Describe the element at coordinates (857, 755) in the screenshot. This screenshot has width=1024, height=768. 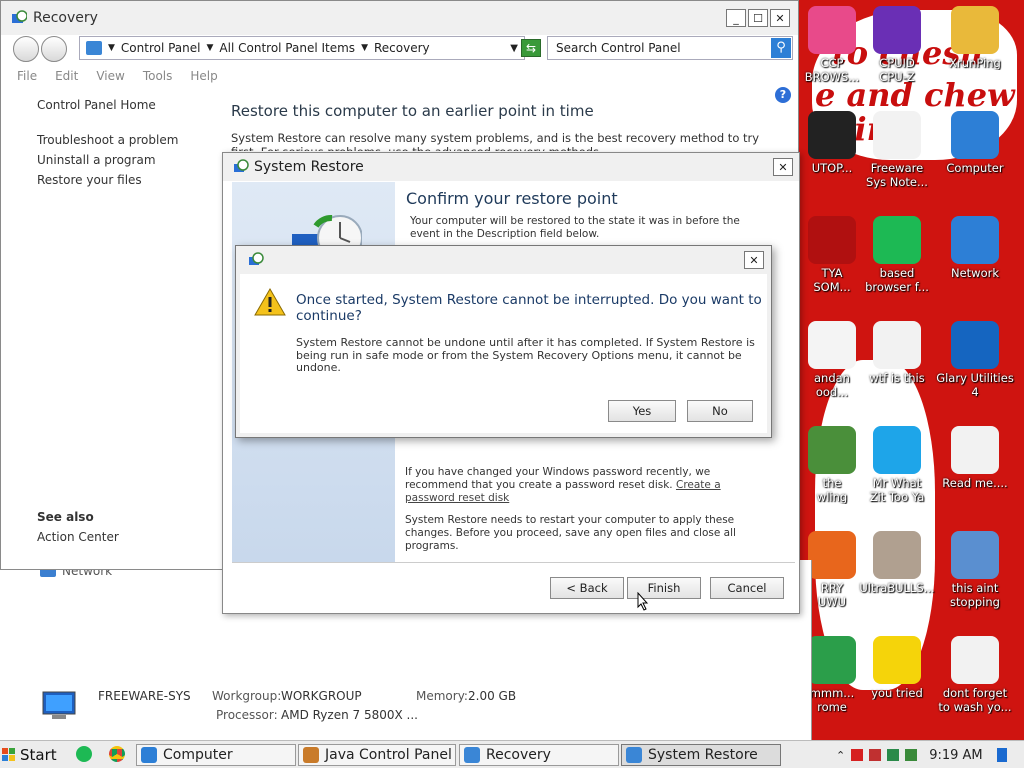
I see `flag-icon` at that location.